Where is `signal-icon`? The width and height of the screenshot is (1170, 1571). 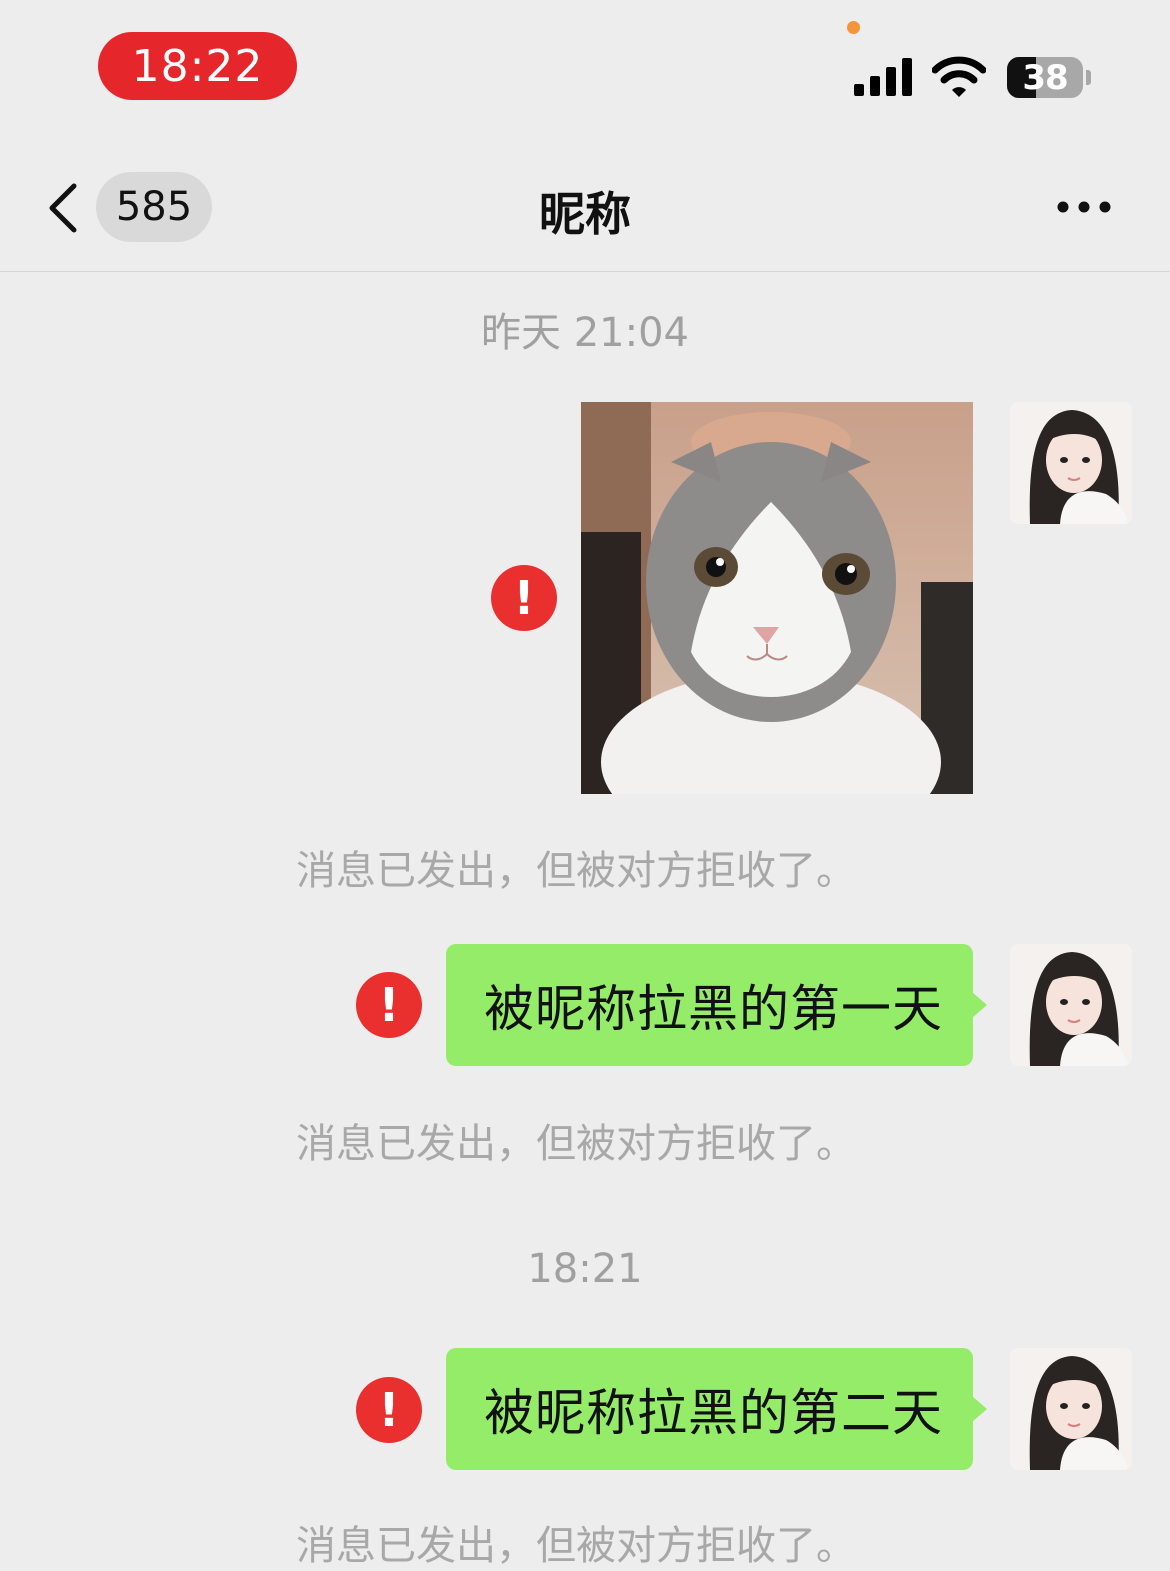 signal-icon is located at coordinates (883, 77).